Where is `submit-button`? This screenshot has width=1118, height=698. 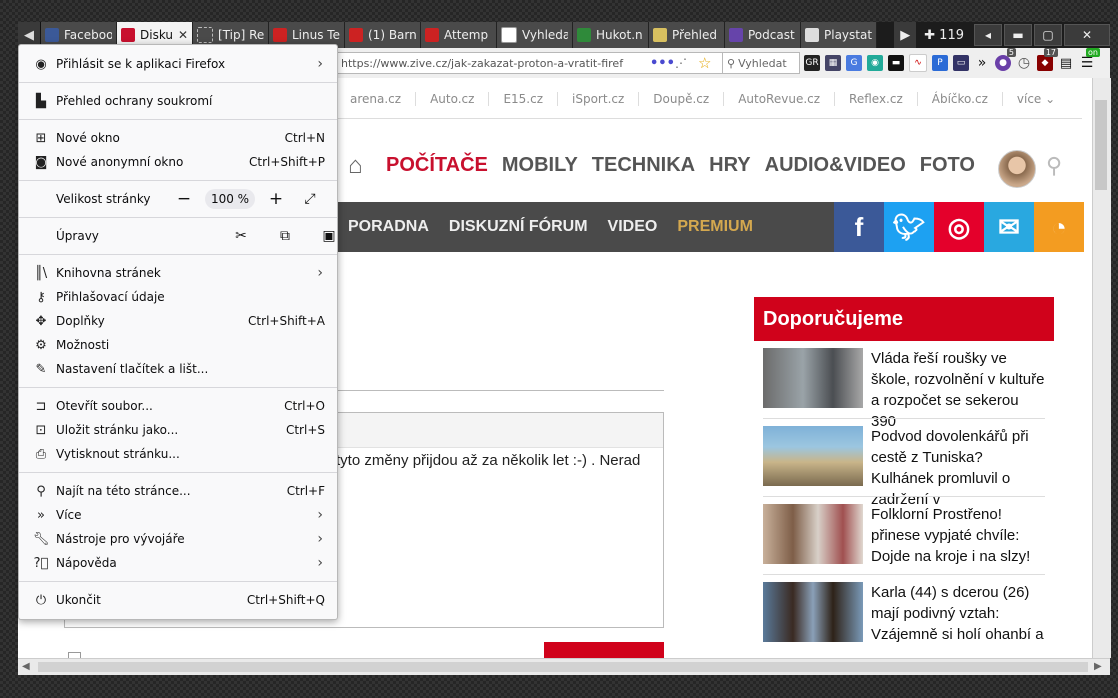
submit-button is located at coordinates (604, 650).